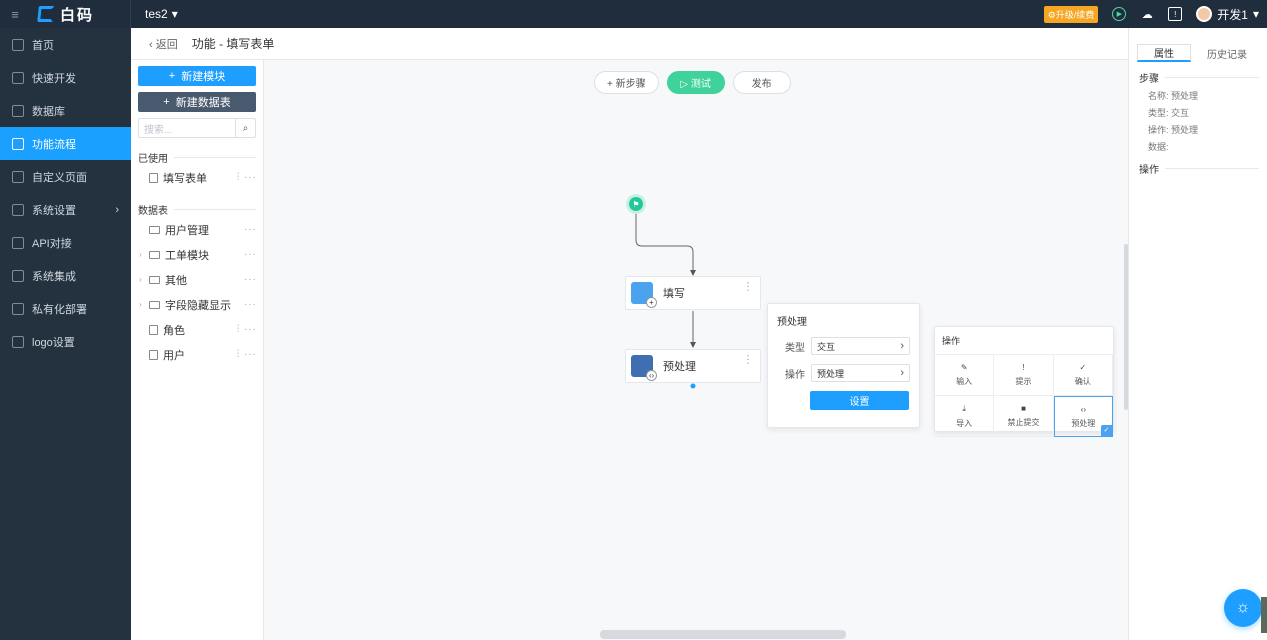 The height and width of the screenshot is (640, 1267). Describe the element at coordinates (197, 102) in the screenshot. I see `new-table-button: + 新建数据表` at that location.